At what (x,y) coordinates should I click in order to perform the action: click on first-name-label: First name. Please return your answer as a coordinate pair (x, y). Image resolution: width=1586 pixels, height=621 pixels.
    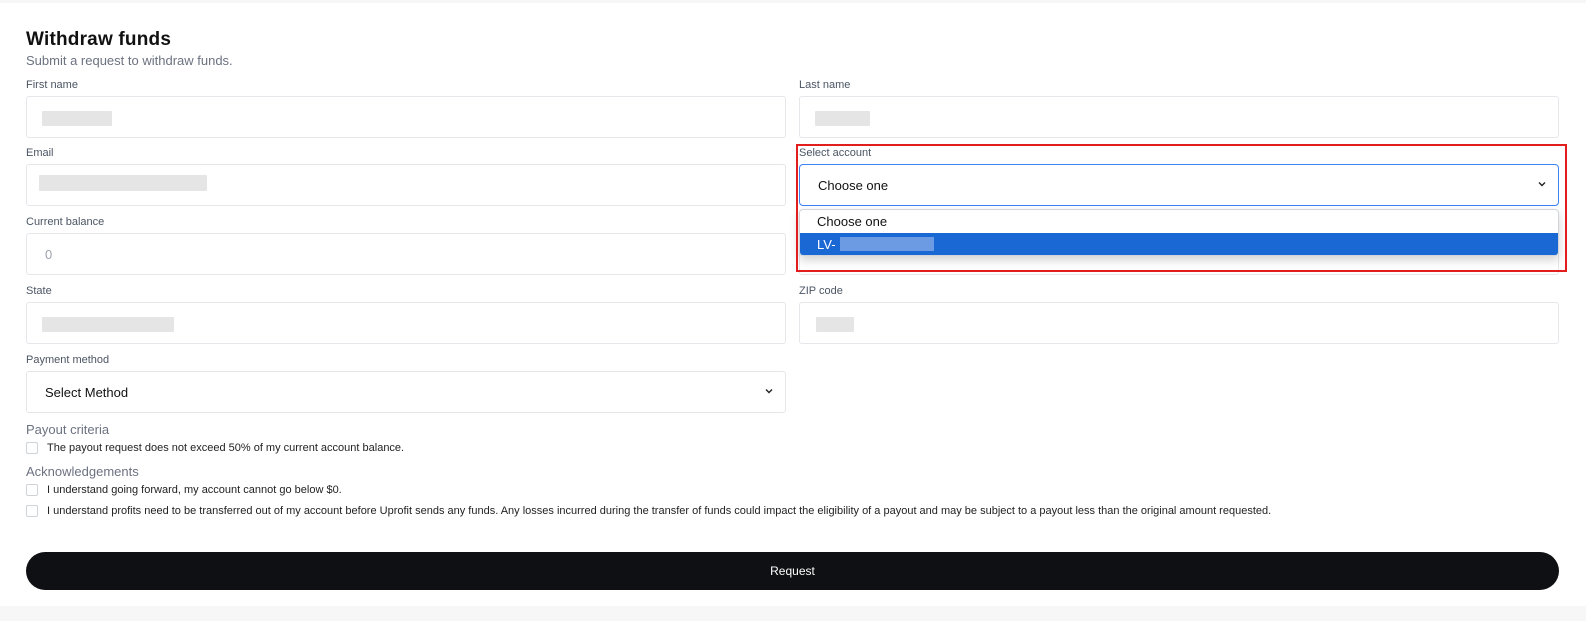
    Looking at the image, I should click on (52, 85).